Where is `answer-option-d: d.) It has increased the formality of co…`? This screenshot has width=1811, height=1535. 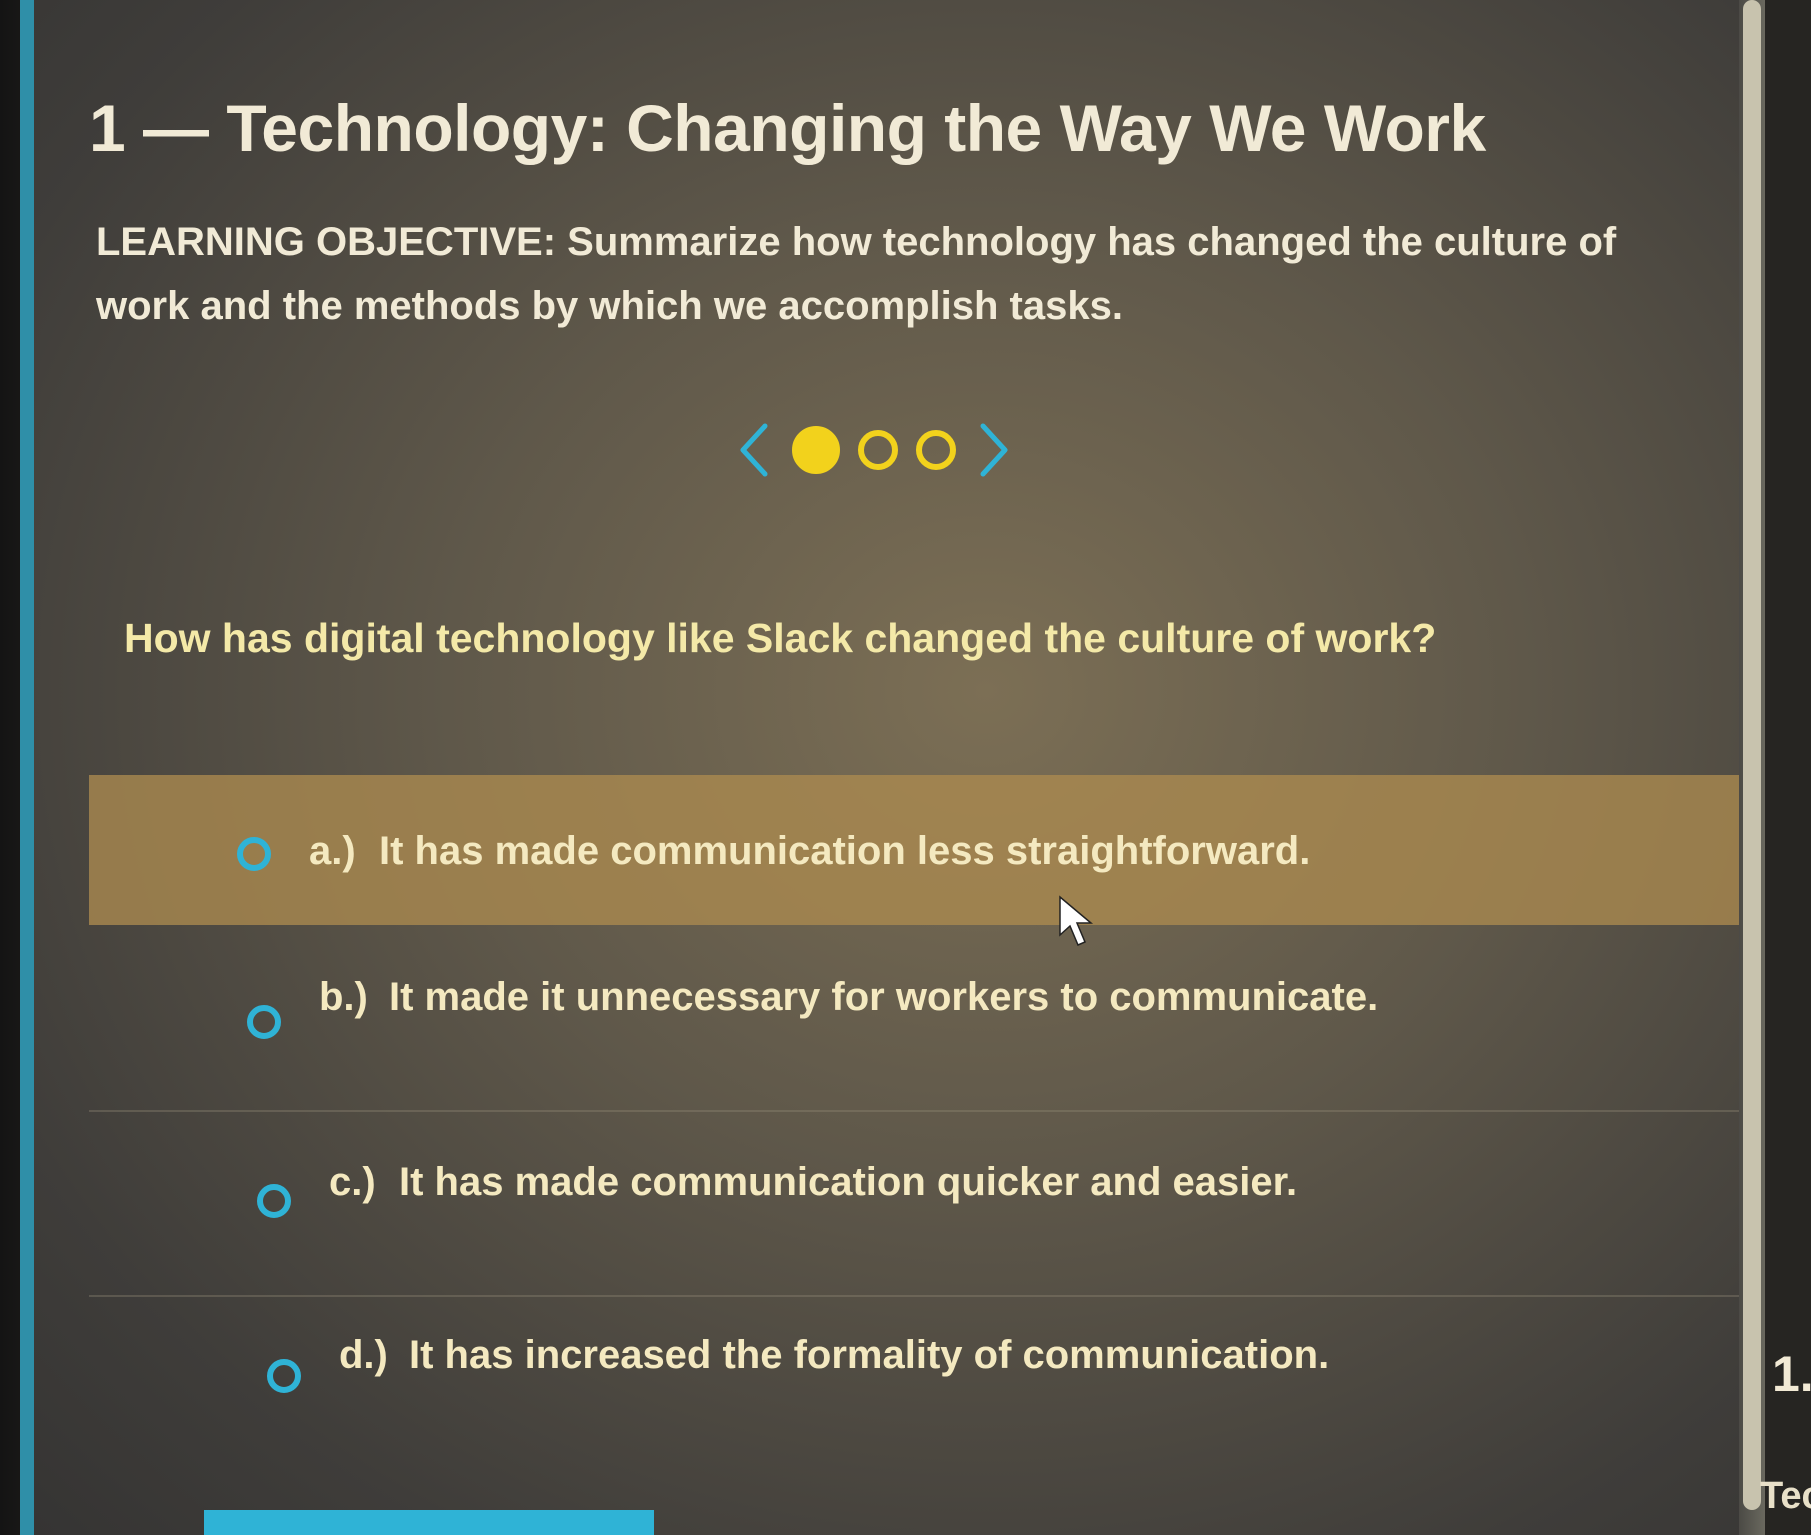 answer-option-d: d.) It has increased the formality of co… is located at coordinates (919, 1385).